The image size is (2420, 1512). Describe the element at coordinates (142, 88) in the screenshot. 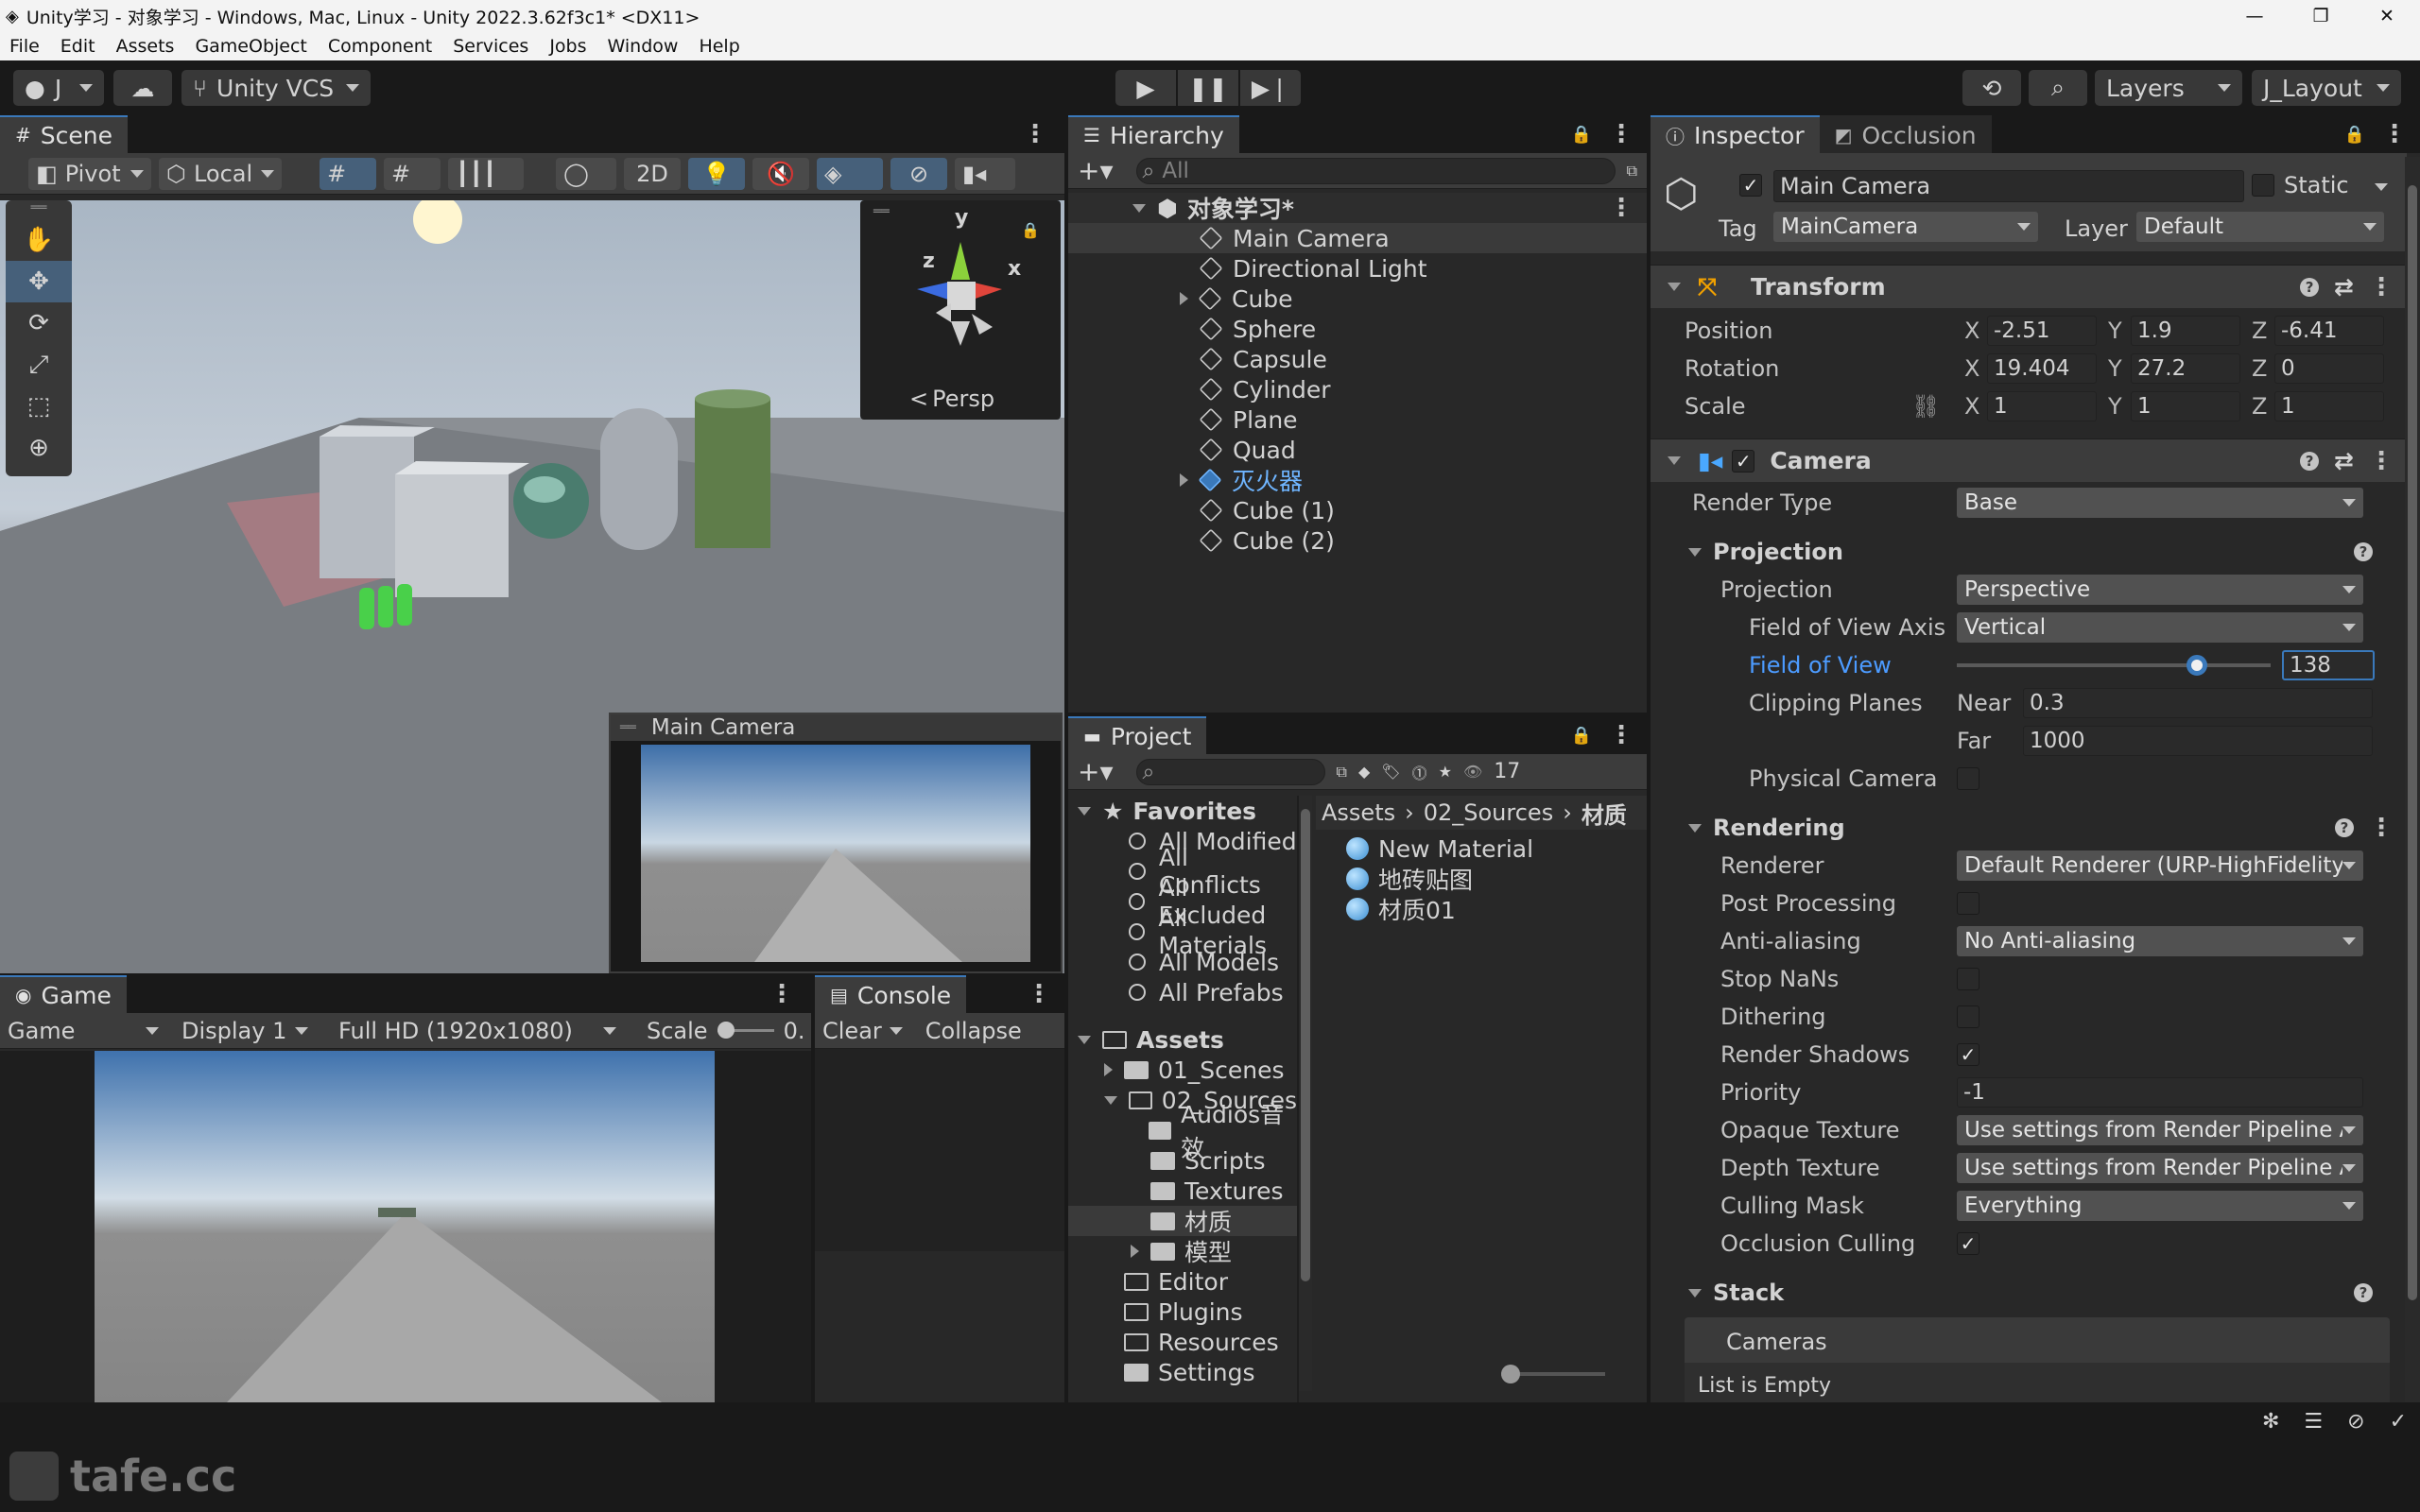

I see `cloud-button: ☁` at that location.